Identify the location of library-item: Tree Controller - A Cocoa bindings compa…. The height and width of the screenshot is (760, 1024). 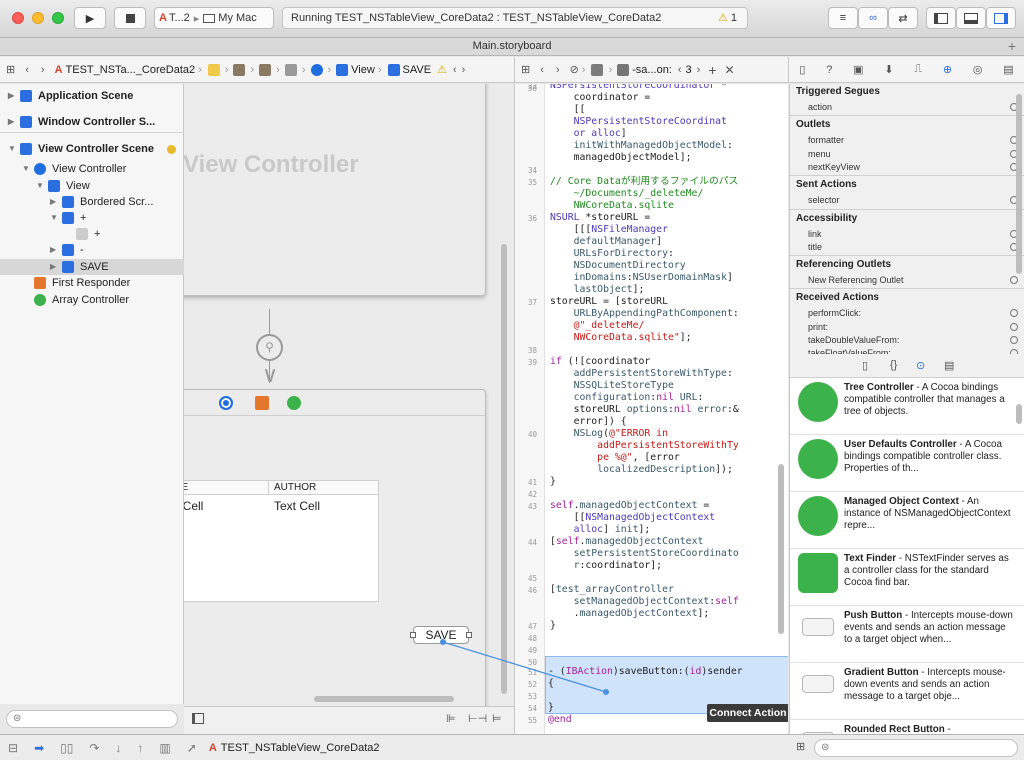
(907, 406).